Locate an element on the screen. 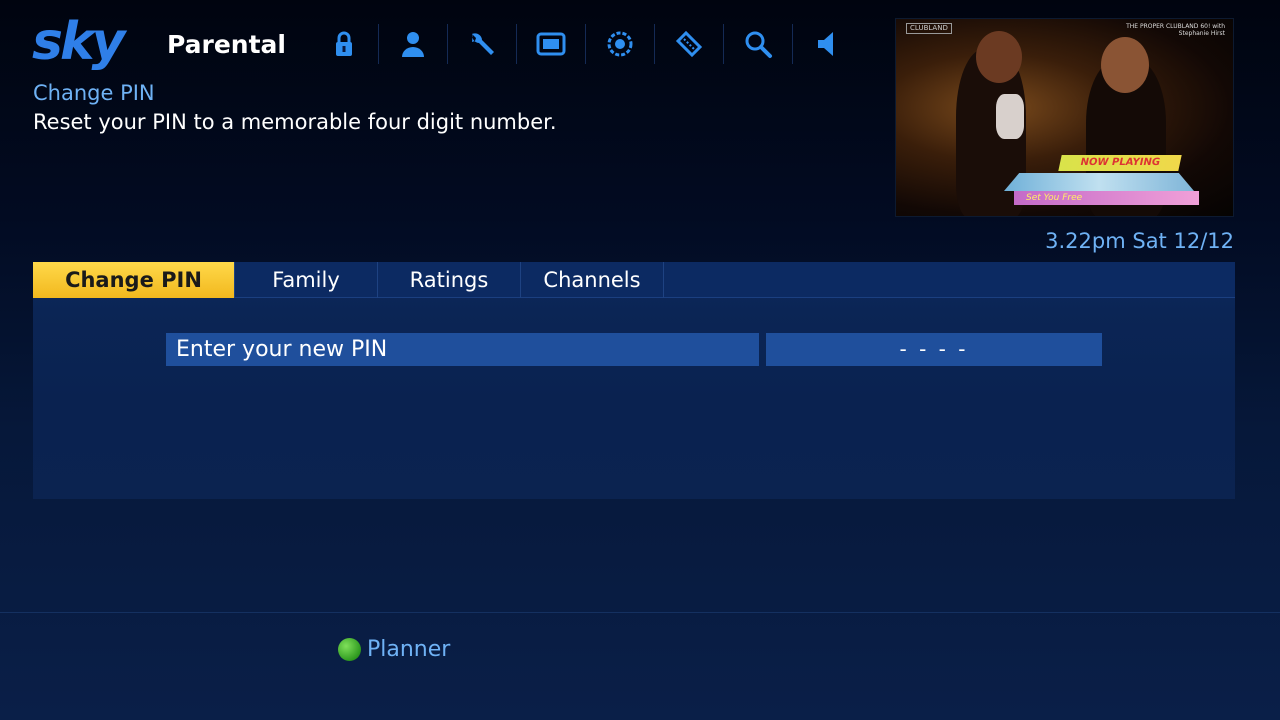 The image size is (1280, 720). tab-channels: Channels is located at coordinates (592, 280).